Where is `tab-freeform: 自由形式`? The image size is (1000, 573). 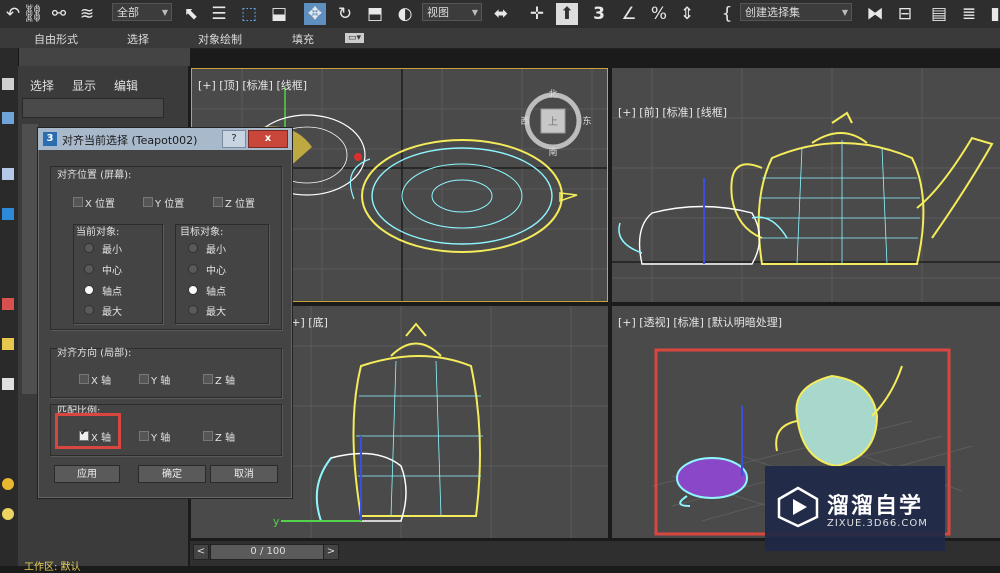
tab-freeform: 自由形式 is located at coordinates (56, 39).